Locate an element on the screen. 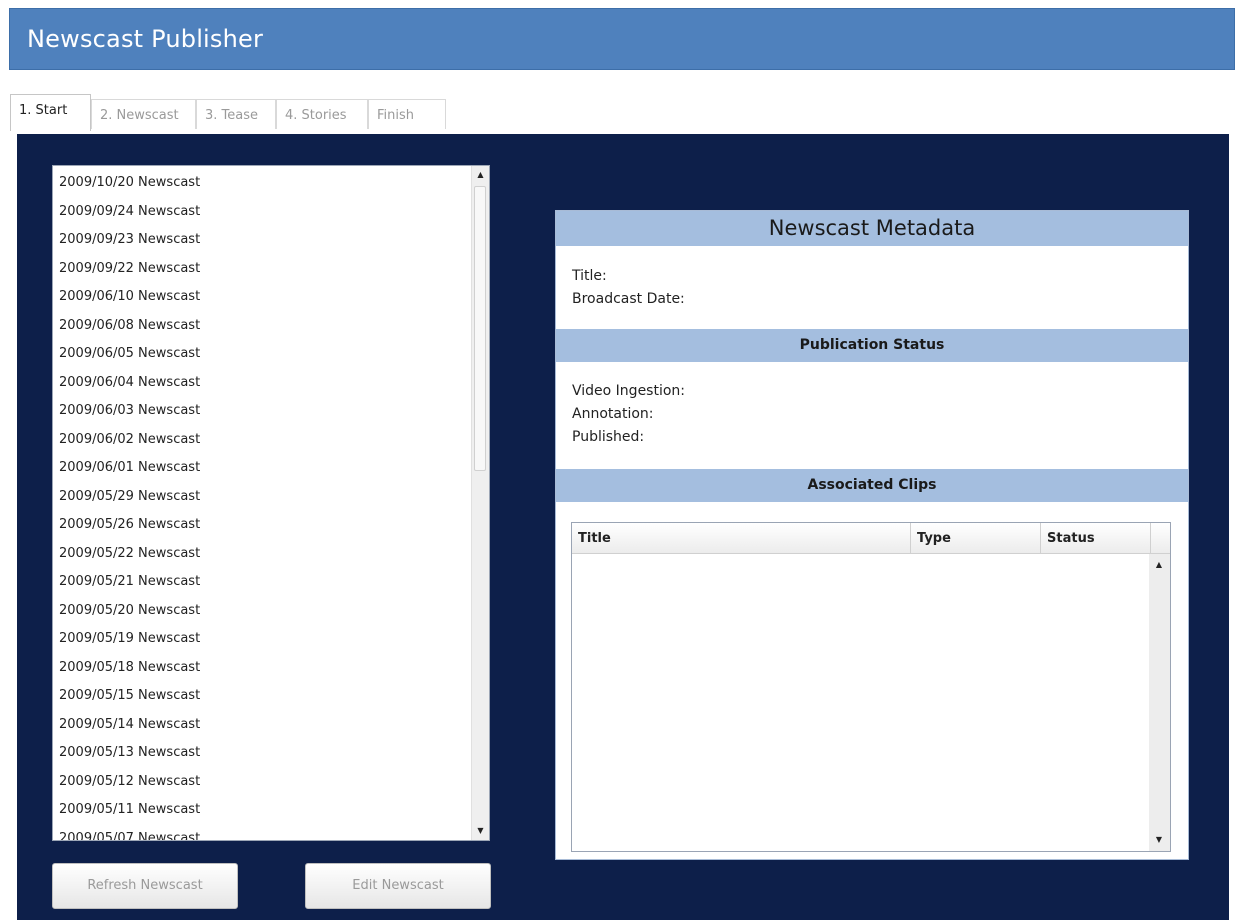  publication-status-header: Publication Status is located at coordinates (872, 345).